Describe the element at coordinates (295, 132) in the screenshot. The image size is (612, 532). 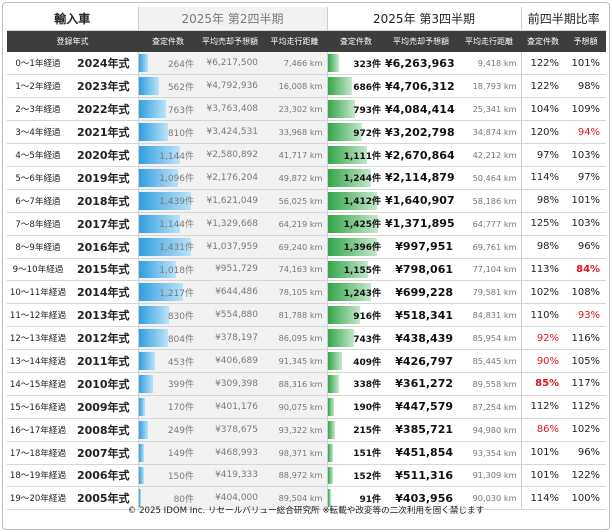
I see `q2-distance-cell: 33,968 km` at that location.